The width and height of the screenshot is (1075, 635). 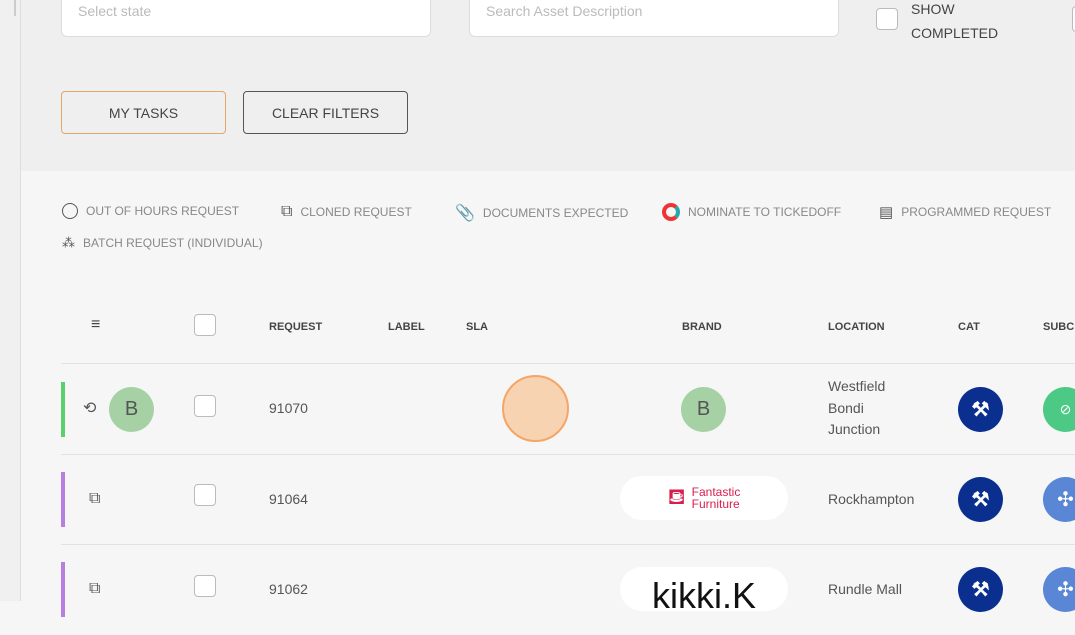 I want to click on clone-icon: ⧉, so click(x=287, y=211).